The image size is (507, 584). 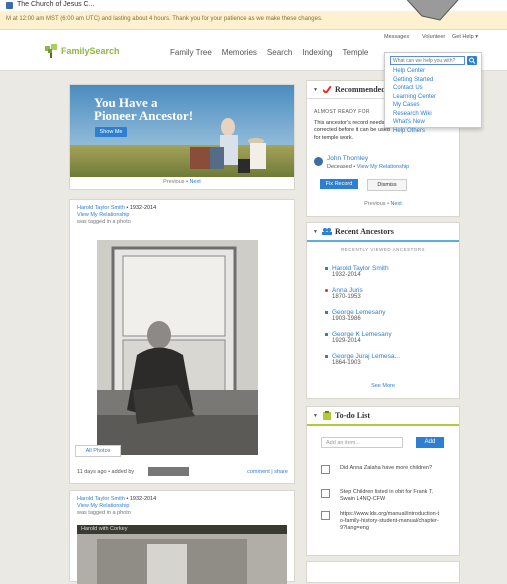 I want to click on ancestor-name: George K Lemesany, so click(x=366, y=334).